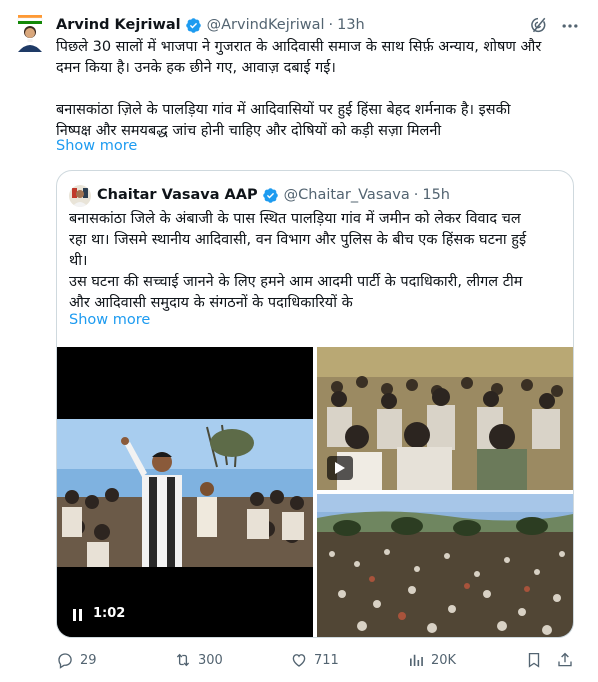 This screenshot has width=598, height=682. What do you see at coordinates (565, 659) in the screenshot?
I see `share-icon` at bounding box center [565, 659].